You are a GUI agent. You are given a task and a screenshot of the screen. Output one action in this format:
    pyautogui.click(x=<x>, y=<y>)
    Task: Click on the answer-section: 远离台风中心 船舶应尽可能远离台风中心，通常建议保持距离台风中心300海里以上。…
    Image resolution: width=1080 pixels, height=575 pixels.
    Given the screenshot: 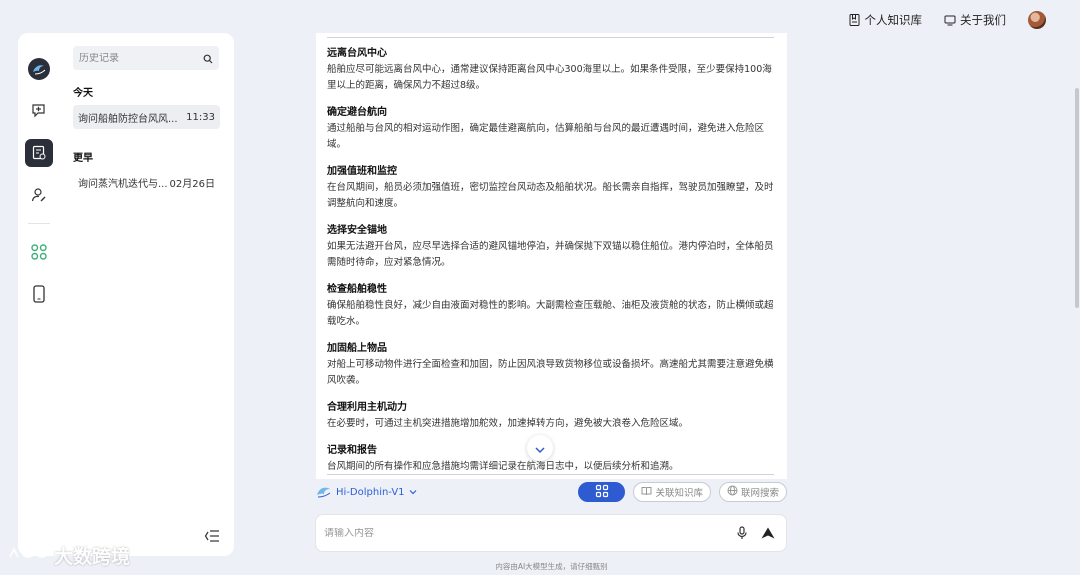 What is the action you would take?
    pyautogui.click(x=550, y=69)
    